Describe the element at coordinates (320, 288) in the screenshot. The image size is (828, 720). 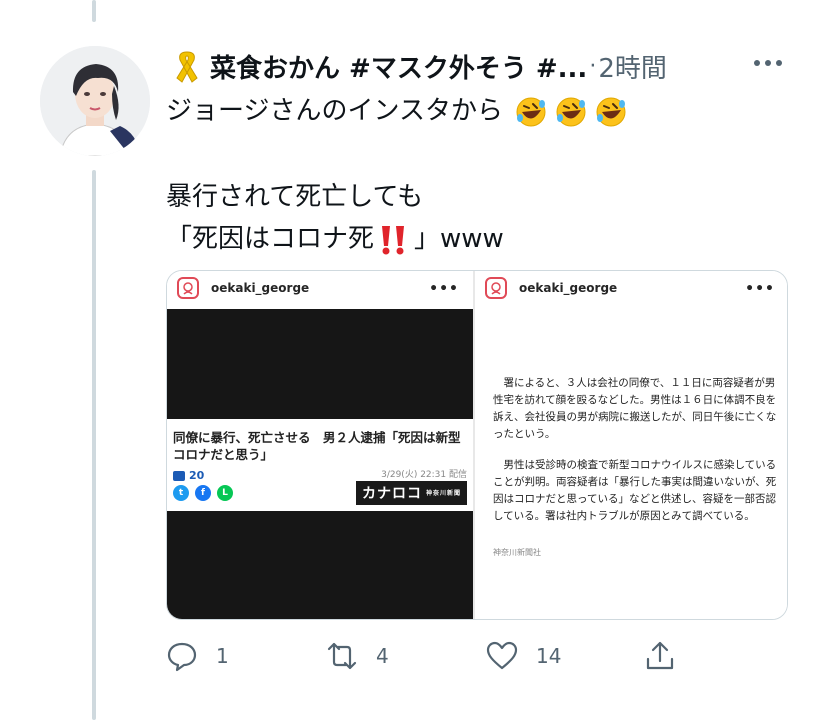
I see `ig-header-left: oekaki_george •••` at that location.